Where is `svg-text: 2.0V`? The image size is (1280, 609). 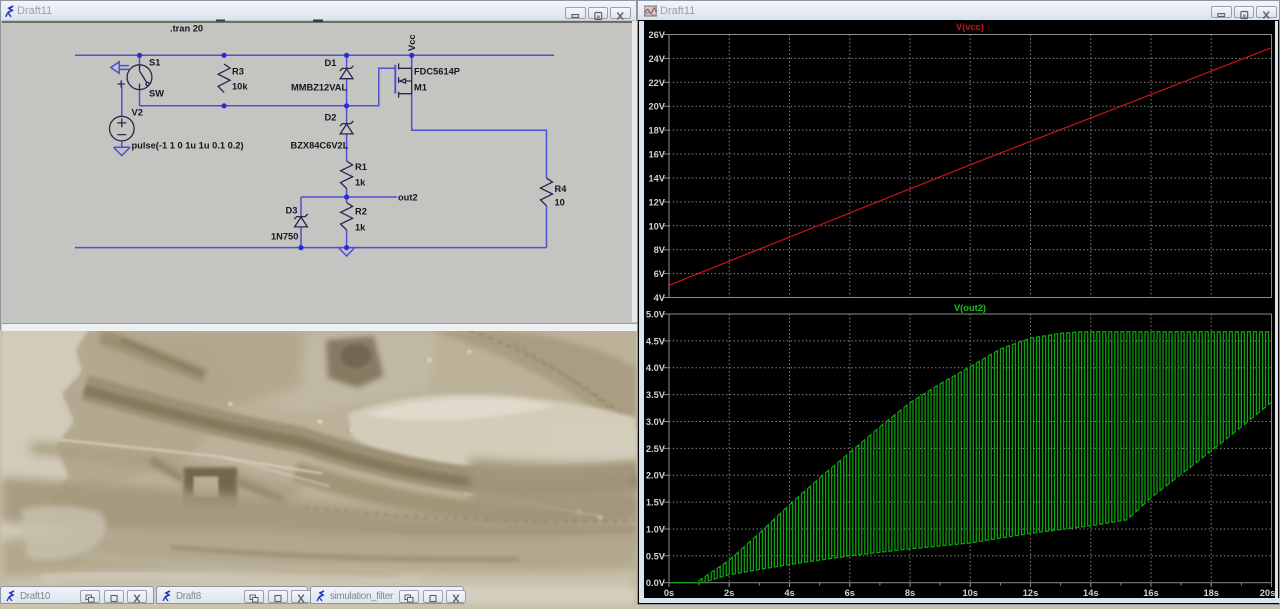 svg-text: 2.0V is located at coordinates (656, 476).